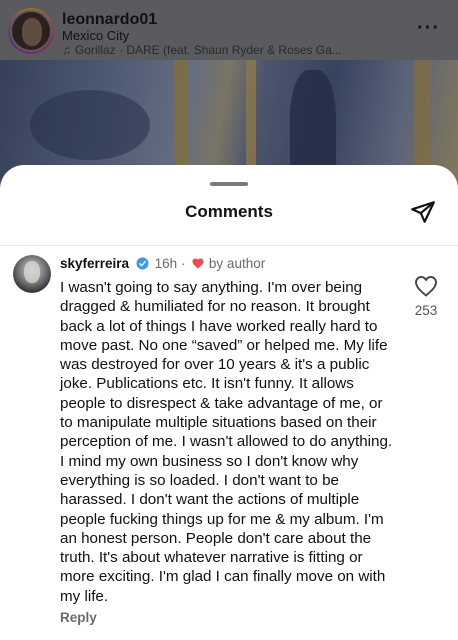 This screenshot has width=458, height=640. I want to click on send-paper-plane-icon, so click(423, 212).